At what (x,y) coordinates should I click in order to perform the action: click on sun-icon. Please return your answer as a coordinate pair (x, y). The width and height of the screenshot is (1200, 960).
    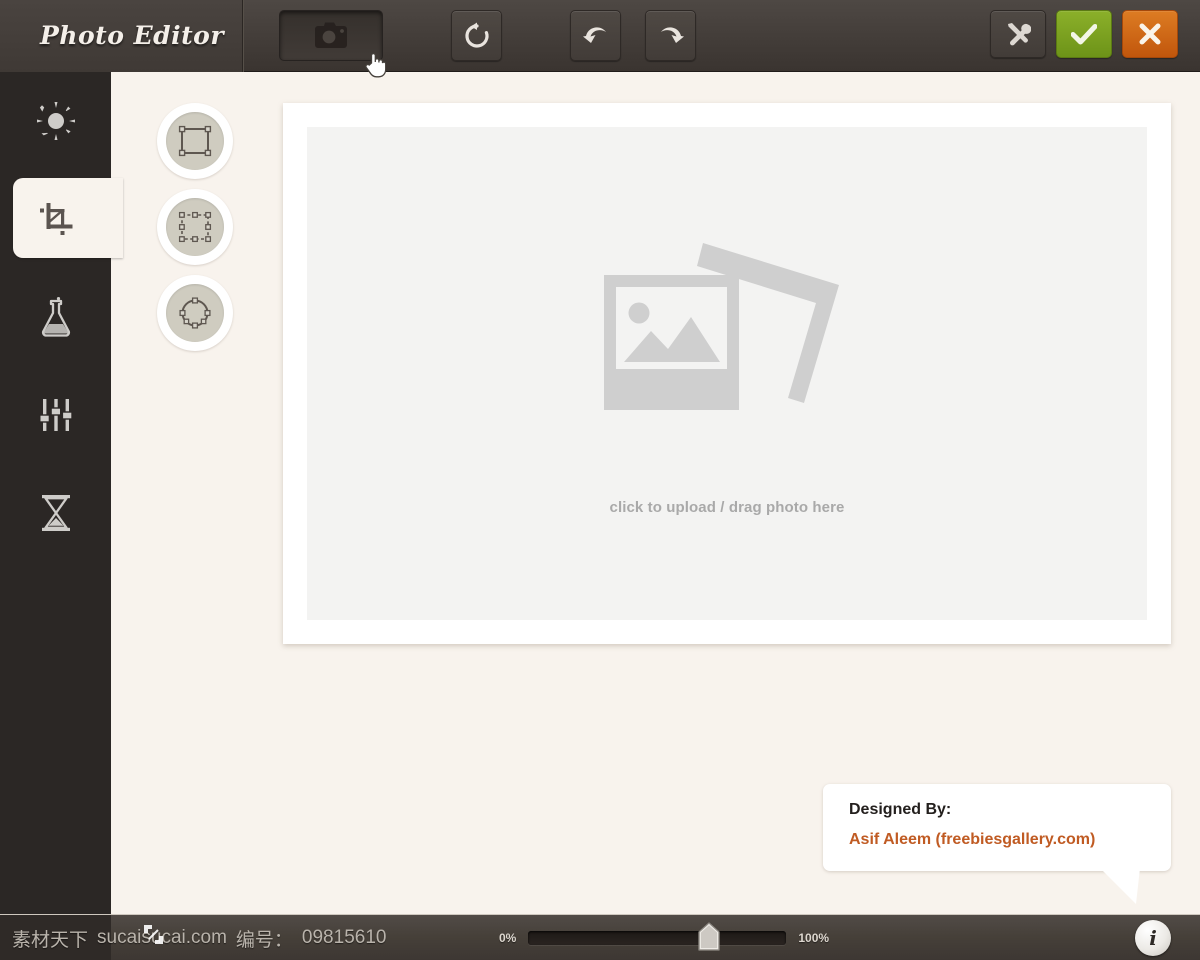
    Looking at the image, I should click on (55, 121).